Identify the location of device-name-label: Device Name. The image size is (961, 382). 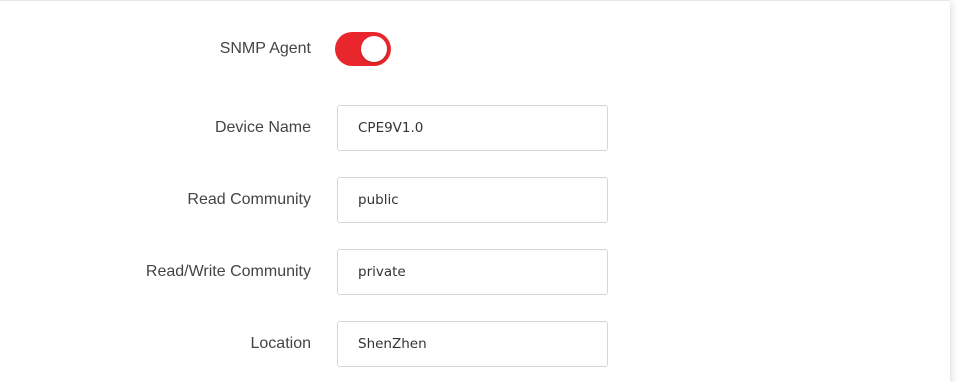
(262, 127).